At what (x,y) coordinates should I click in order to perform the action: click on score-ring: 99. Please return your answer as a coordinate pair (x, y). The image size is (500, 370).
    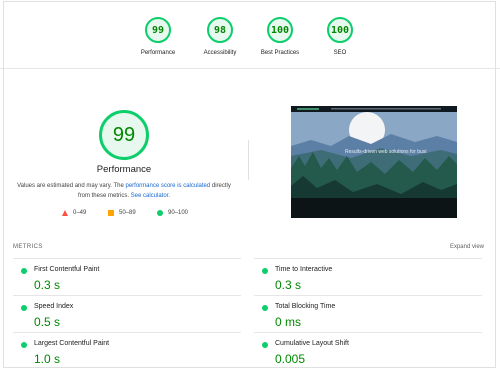
    Looking at the image, I should click on (158, 30).